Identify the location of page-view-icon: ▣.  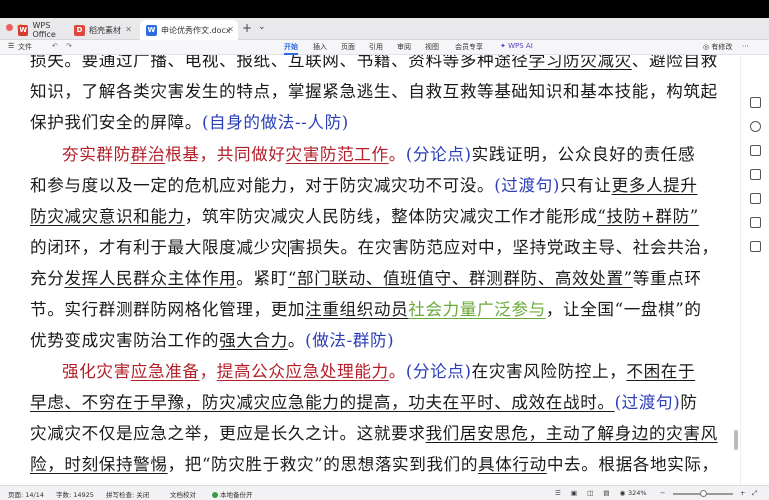
(574, 493).